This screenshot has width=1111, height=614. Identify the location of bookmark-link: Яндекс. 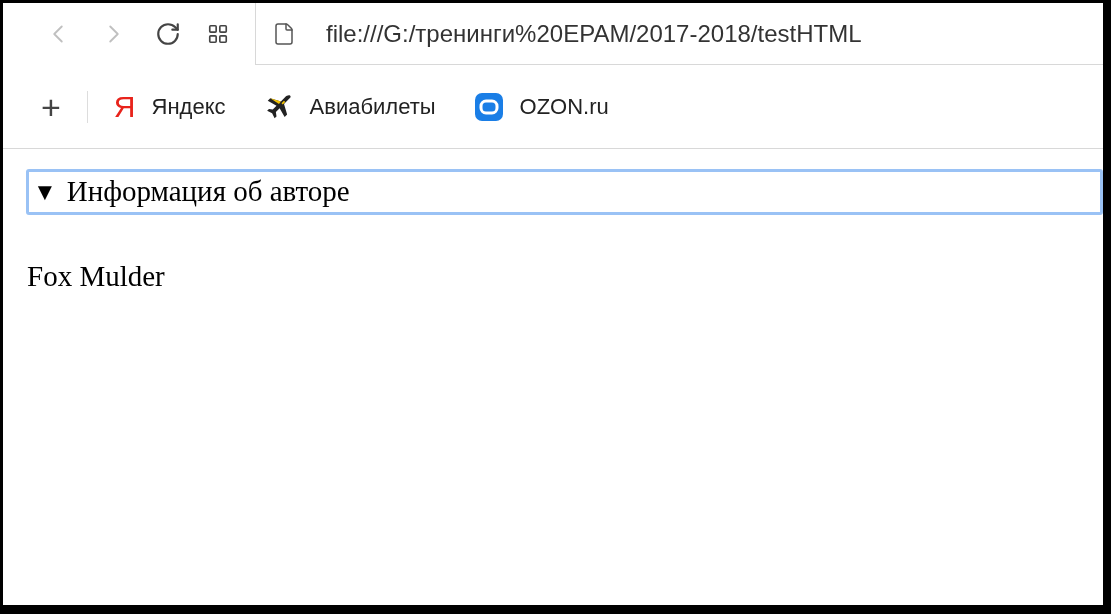
(188, 106).